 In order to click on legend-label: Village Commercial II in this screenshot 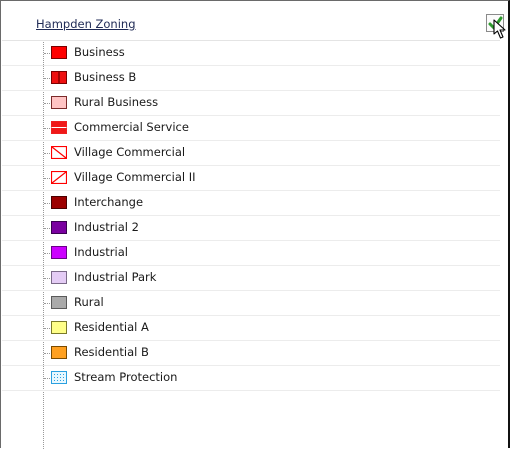, I will do `click(135, 177)`.